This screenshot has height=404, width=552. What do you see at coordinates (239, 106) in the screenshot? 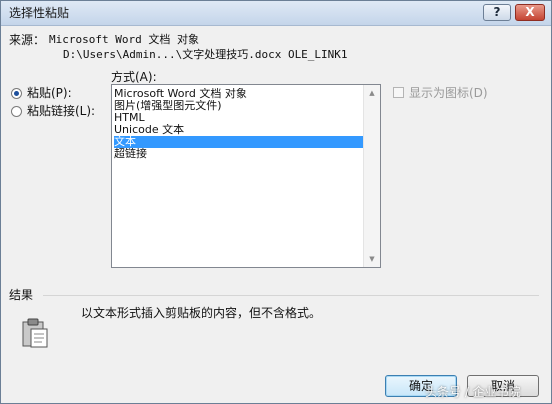
I see `format-item-picture: 图片(增强型图元文件)` at bounding box center [239, 106].